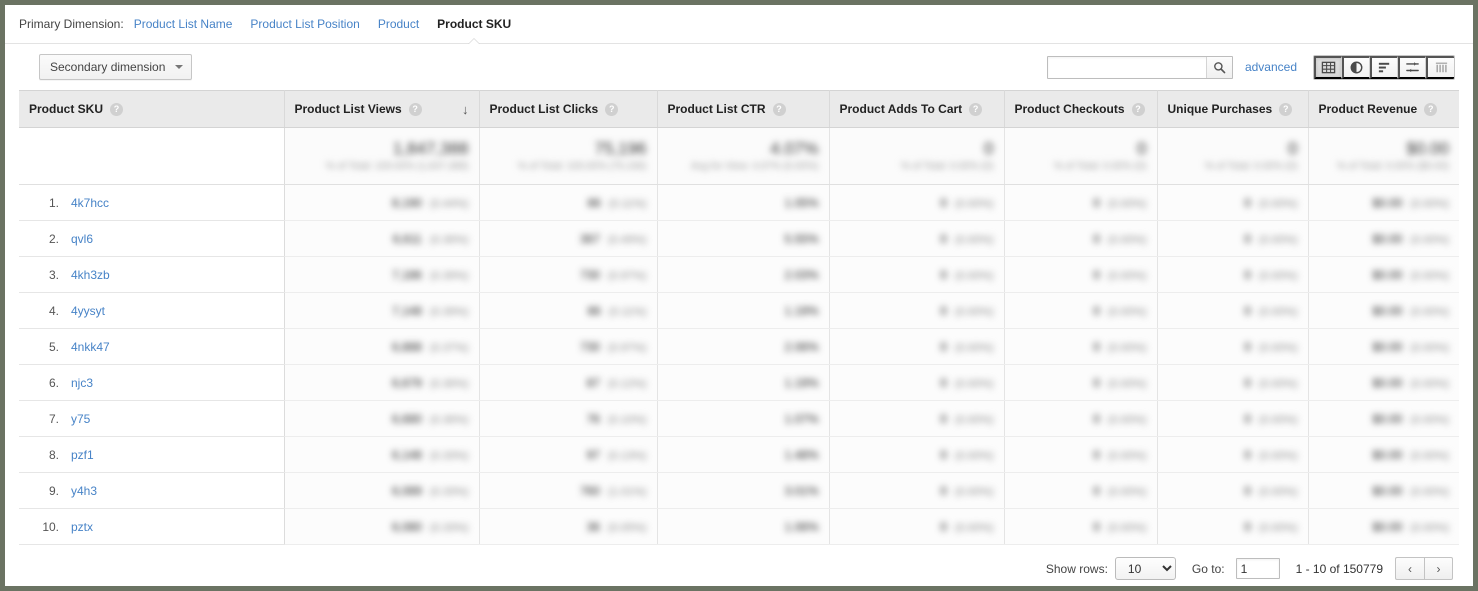 This screenshot has height=591, width=1478. Describe the element at coordinates (152, 526) in the screenshot. I see `sku-cell: 10. pztx` at that location.